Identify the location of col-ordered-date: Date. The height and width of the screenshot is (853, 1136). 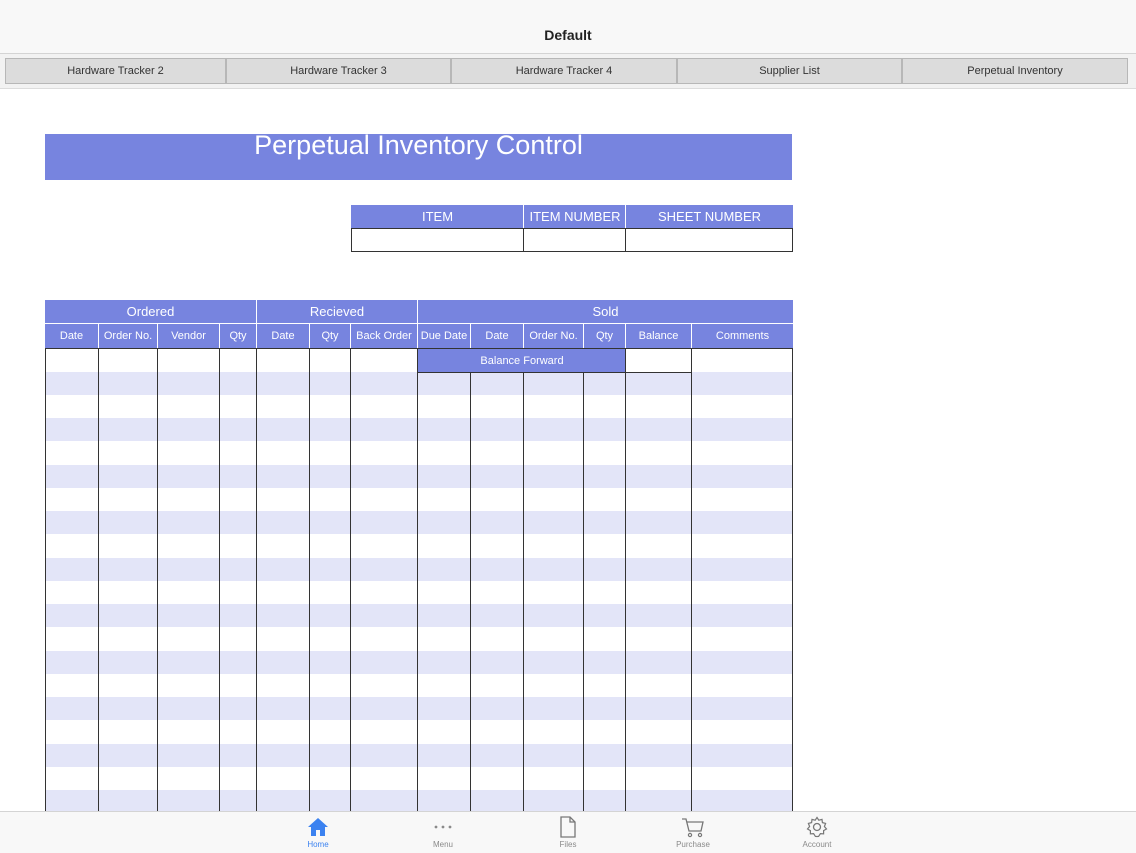
(71, 336).